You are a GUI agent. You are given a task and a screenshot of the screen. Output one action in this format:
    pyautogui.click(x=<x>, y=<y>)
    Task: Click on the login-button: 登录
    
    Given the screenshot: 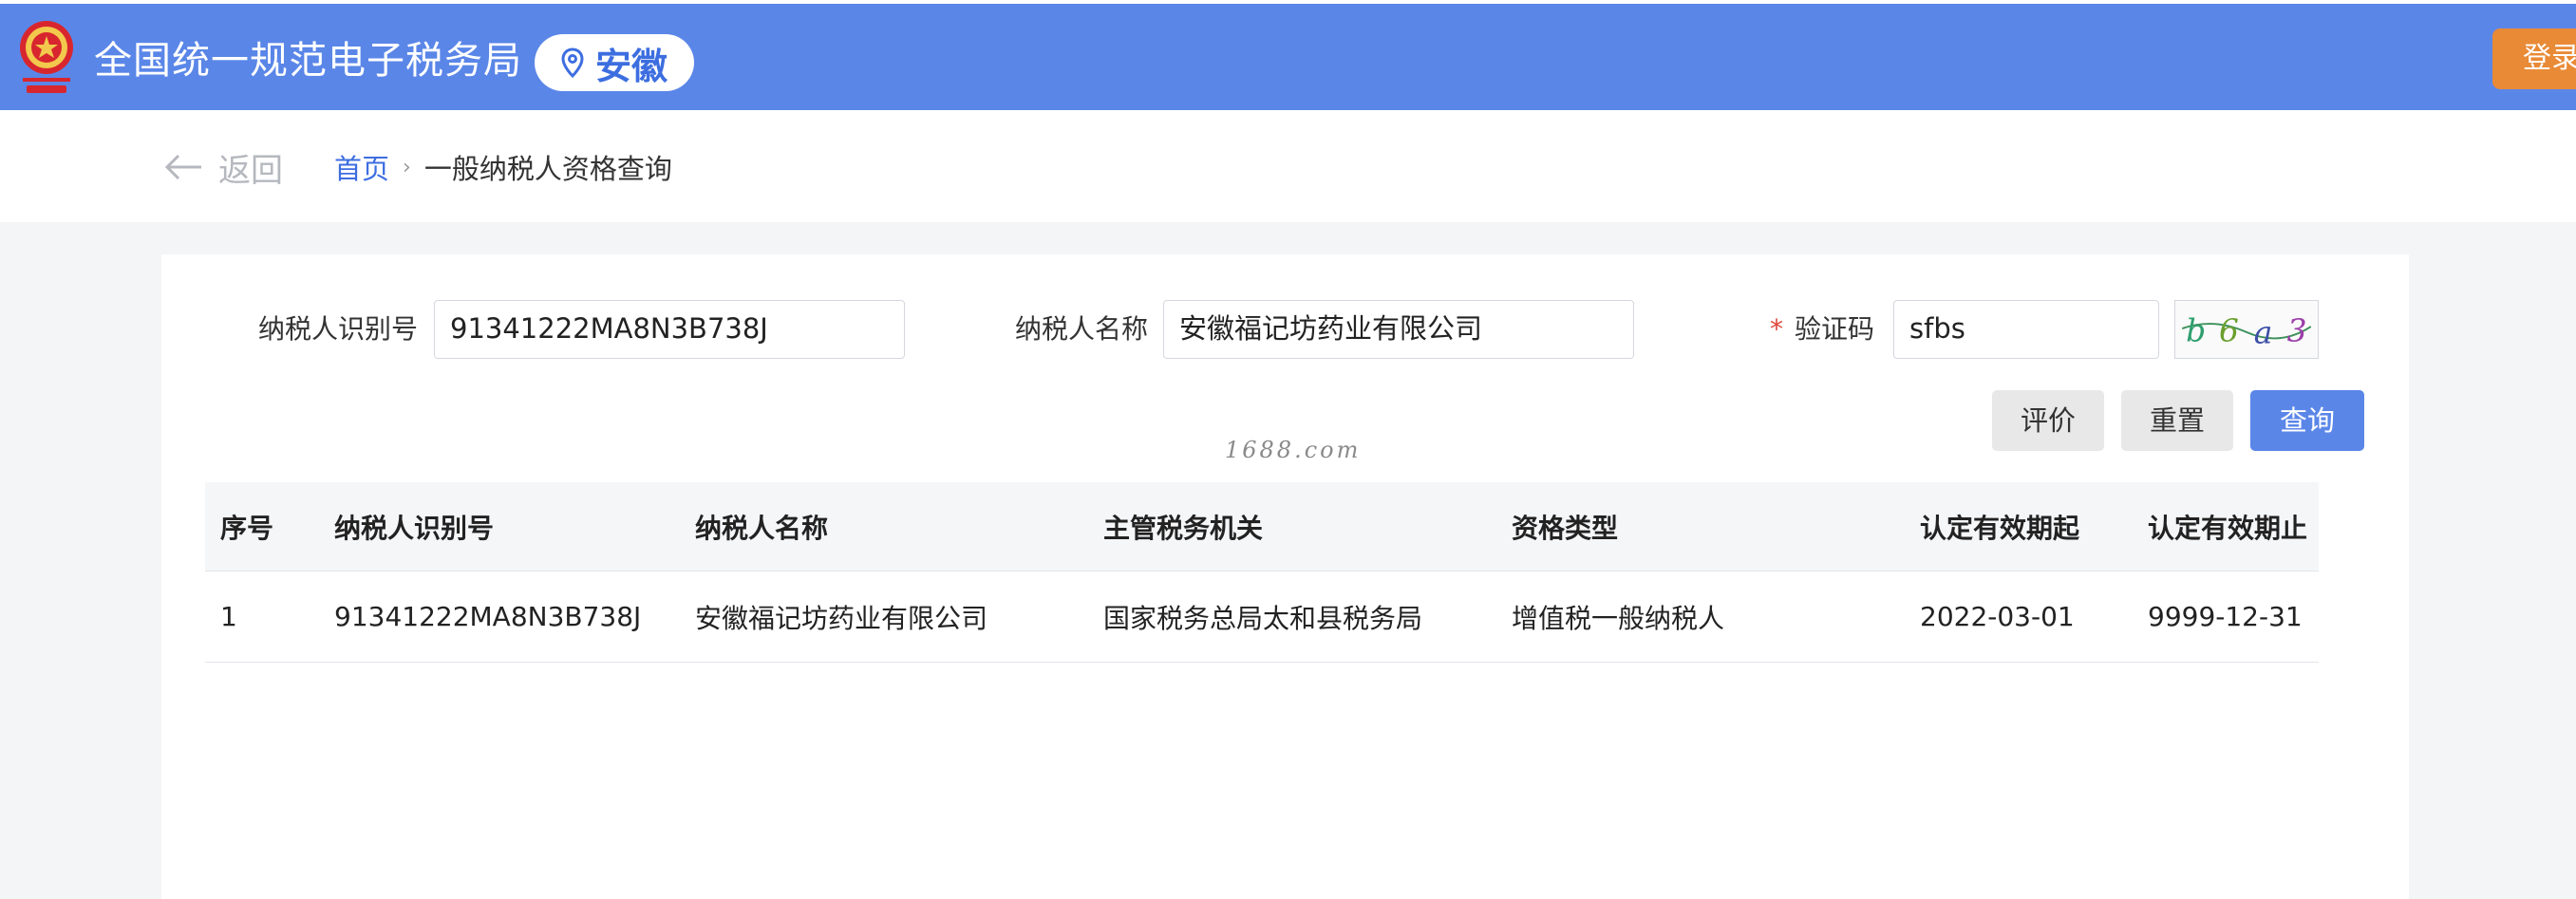 What is the action you would take?
    pyautogui.click(x=2534, y=58)
    